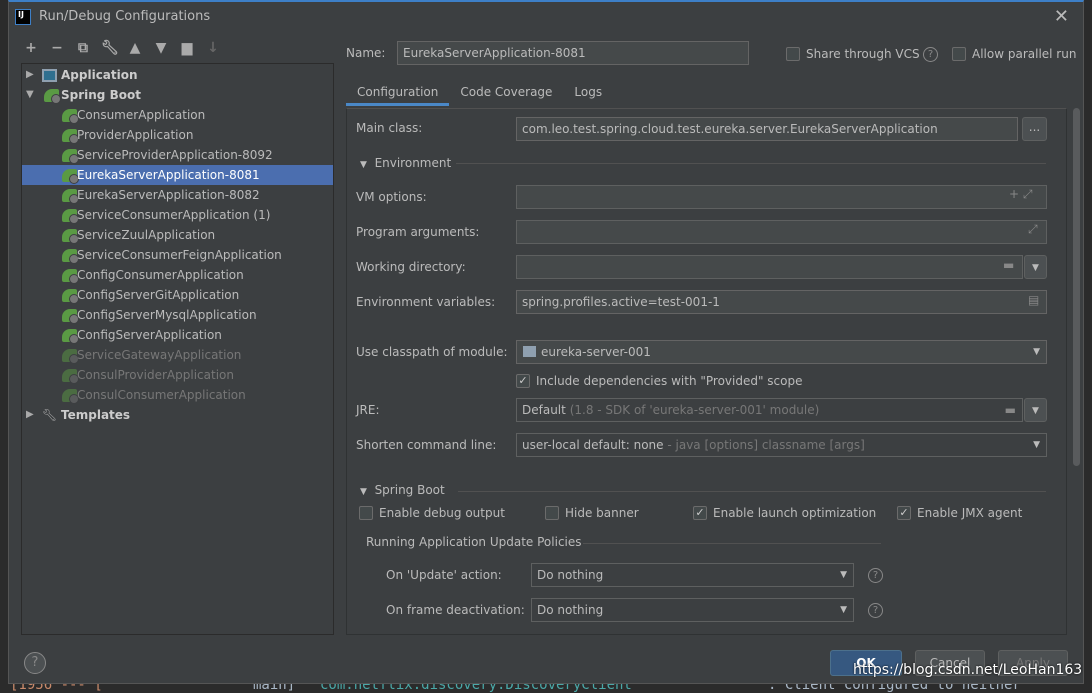  What do you see at coordinates (781, 302) in the screenshot?
I see `environment-variables-input: spring.profiles.active=test-001-1` at bounding box center [781, 302].